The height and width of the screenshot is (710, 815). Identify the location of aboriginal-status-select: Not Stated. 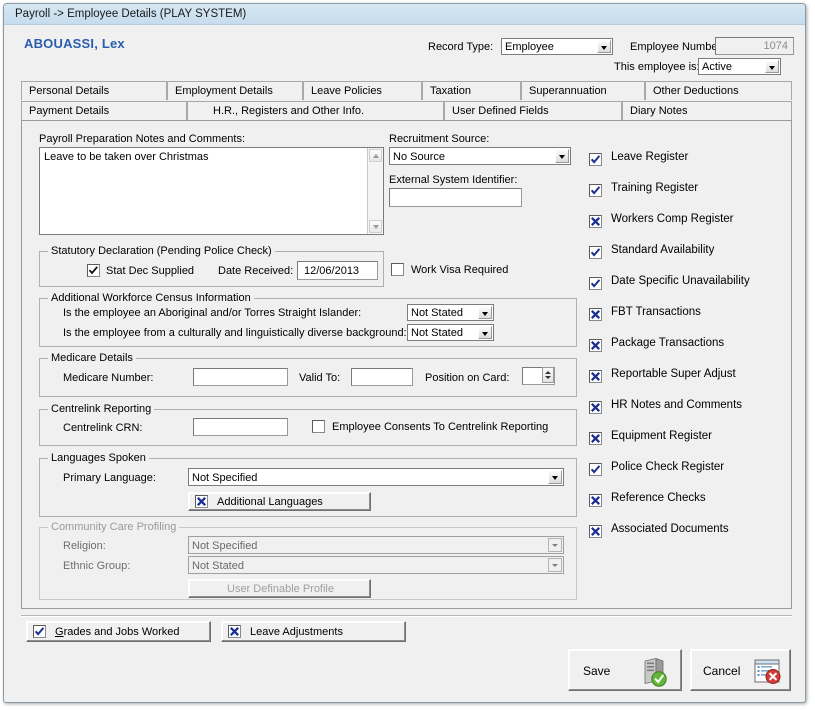
(450, 312).